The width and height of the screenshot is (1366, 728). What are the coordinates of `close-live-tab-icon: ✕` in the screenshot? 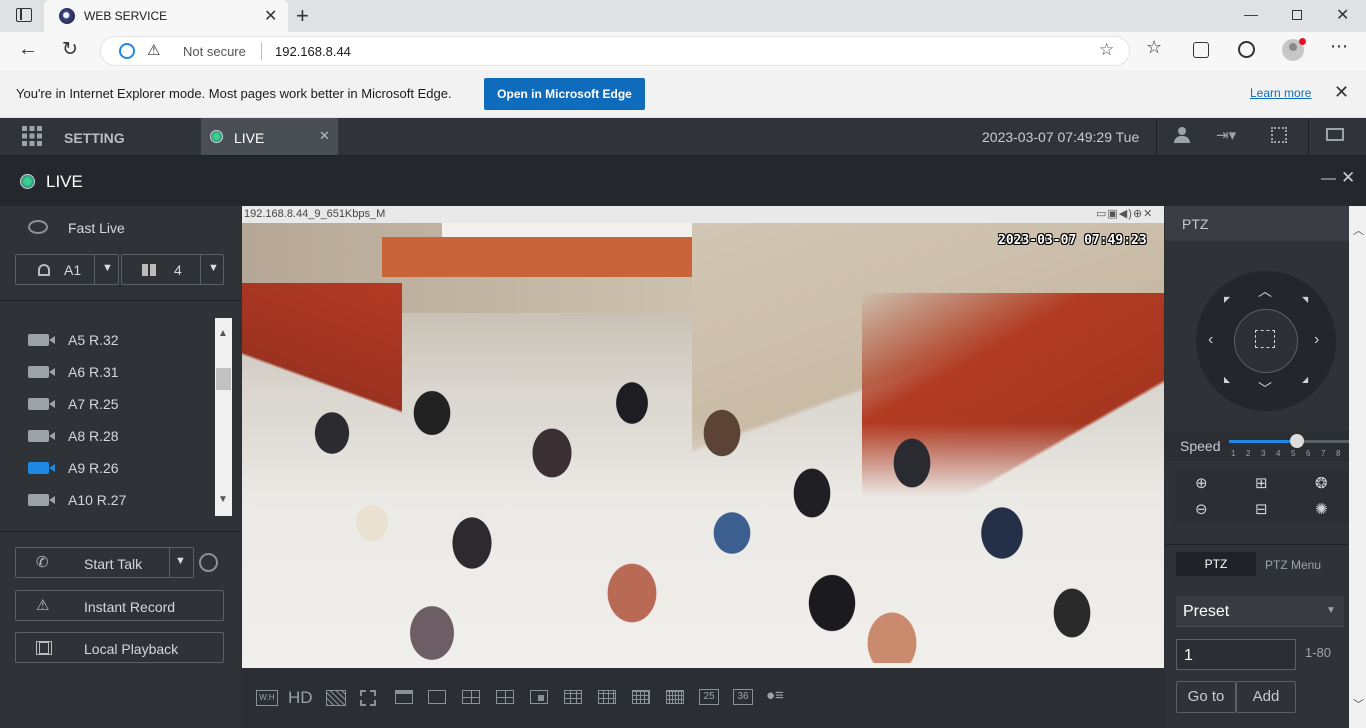 It's located at (324, 136).